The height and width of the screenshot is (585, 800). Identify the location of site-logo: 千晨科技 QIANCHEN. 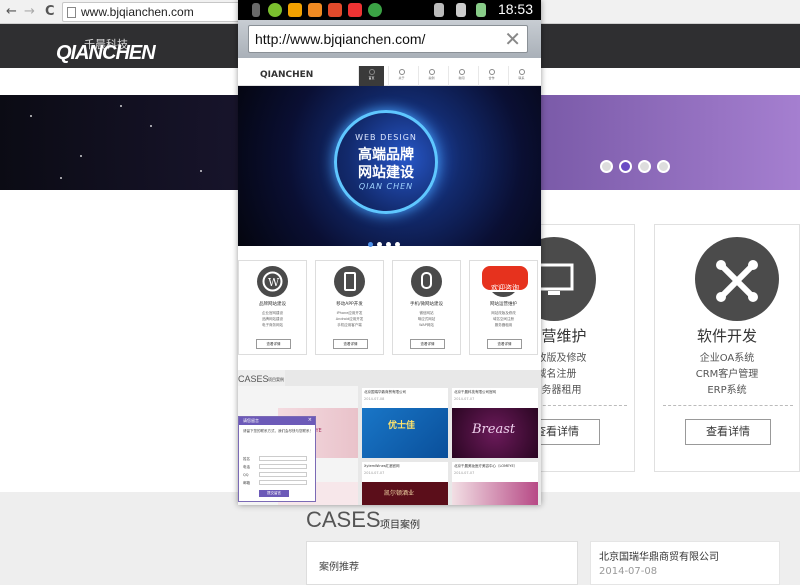
(104, 46).